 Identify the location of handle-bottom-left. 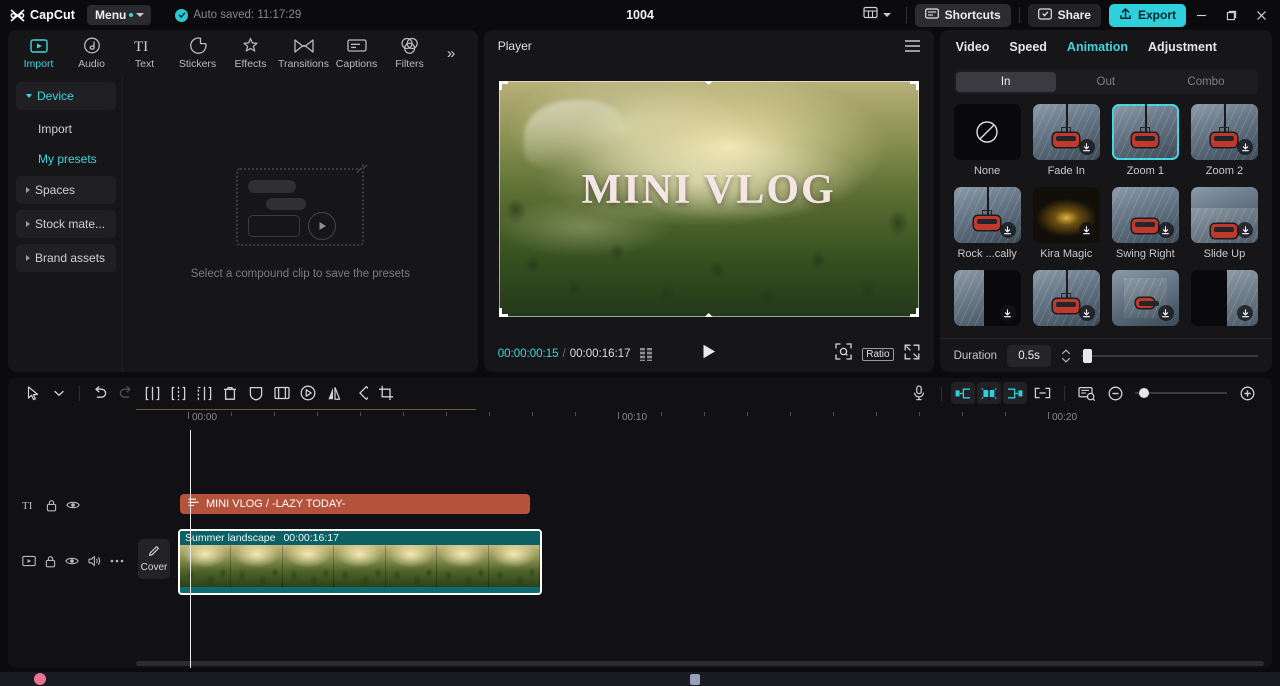
(503, 312).